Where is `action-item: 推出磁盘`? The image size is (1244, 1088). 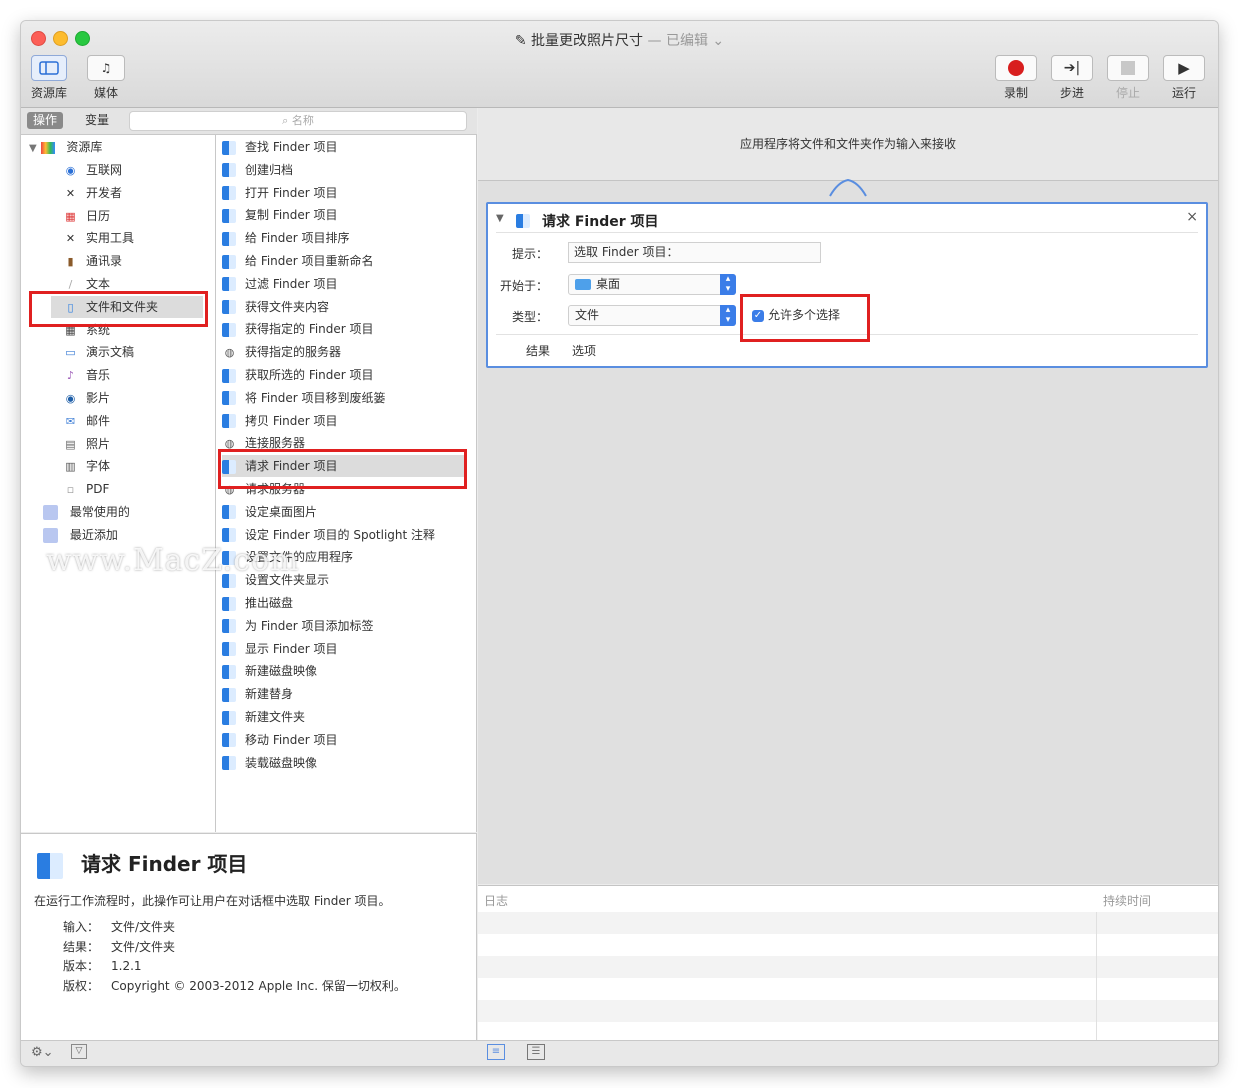 action-item: 推出磁盘 is located at coordinates (257, 603).